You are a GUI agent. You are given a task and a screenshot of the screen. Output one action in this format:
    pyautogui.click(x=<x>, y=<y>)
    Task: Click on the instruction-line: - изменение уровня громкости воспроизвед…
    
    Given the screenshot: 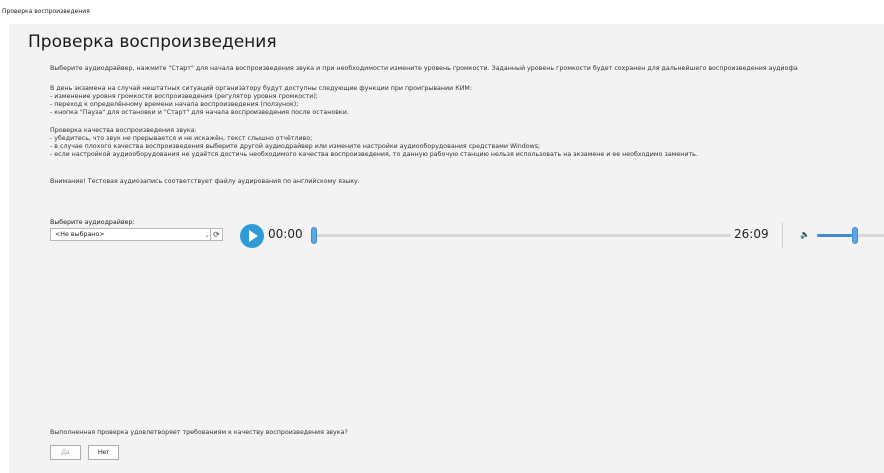 What is the action you would take?
    pyautogui.click(x=184, y=96)
    